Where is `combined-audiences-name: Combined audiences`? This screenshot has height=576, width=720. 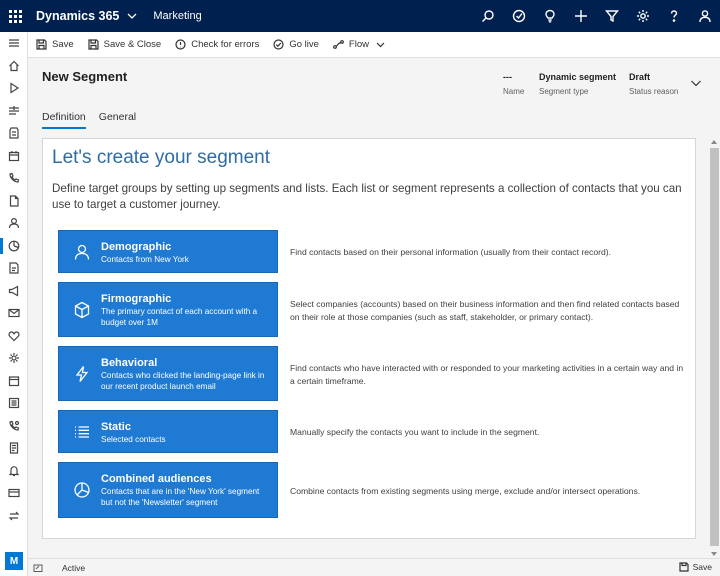
combined-audiences-name: Combined audiences is located at coordinates (156, 479).